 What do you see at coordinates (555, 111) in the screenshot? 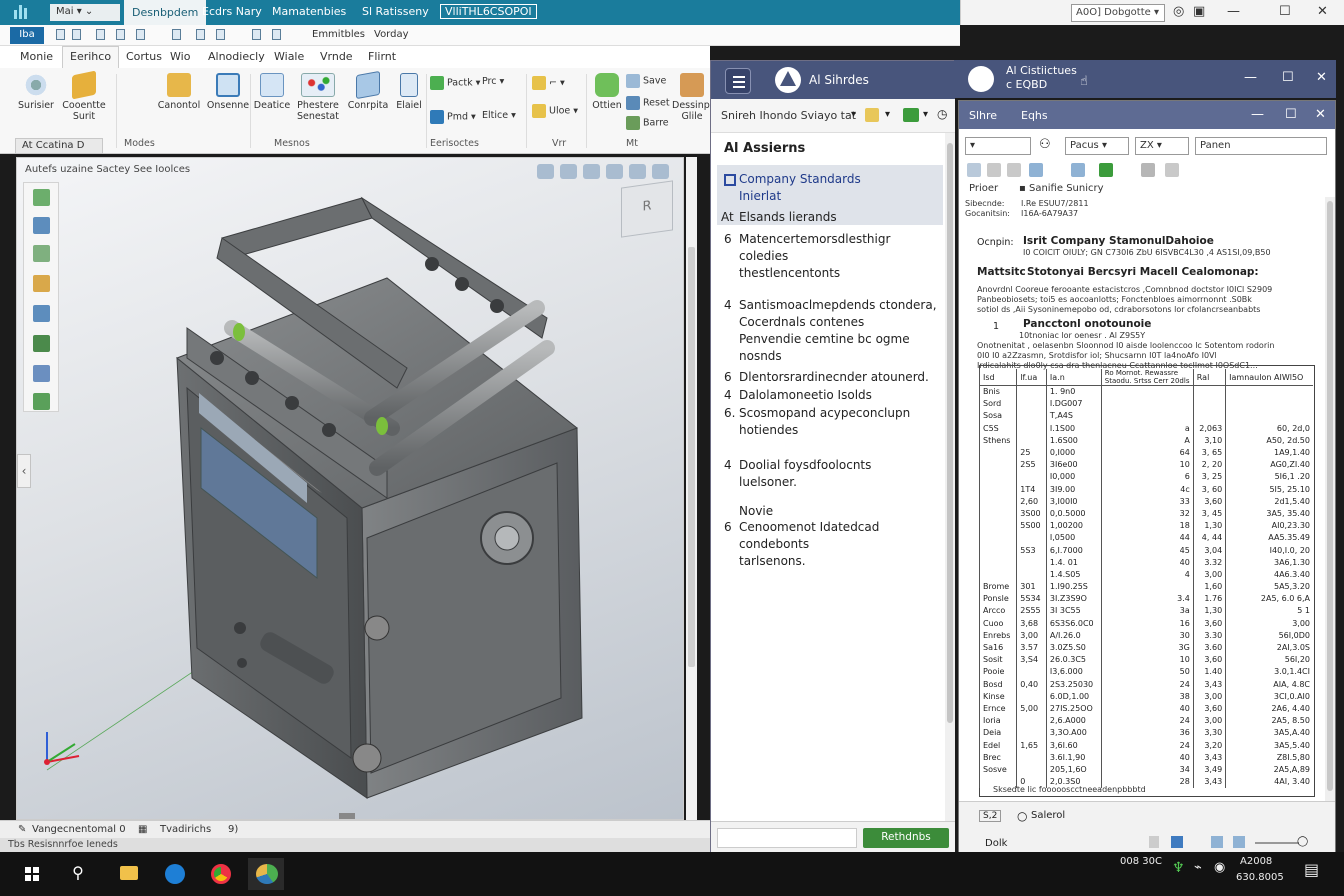
I see `uloe-button: Uloe ▾` at bounding box center [555, 111].